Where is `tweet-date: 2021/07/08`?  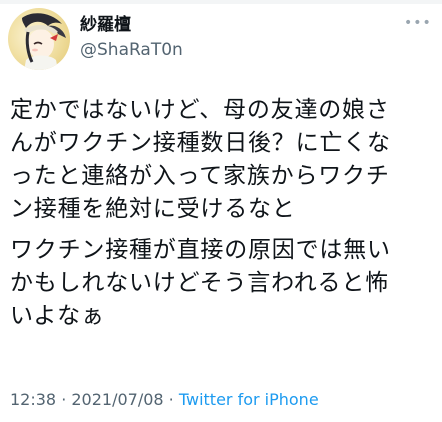
tweet-date: 2021/07/08 is located at coordinates (117, 399).